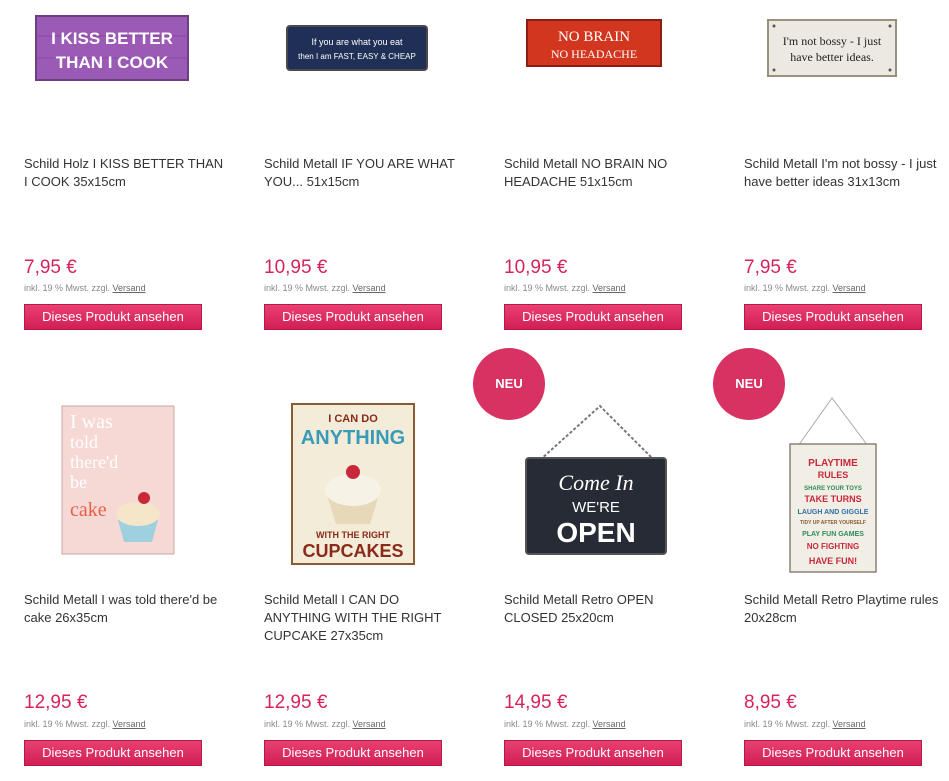 This screenshot has width=949, height=781. What do you see at coordinates (353, 438) in the screenshot?
I see `sign-line: ANYTHING` at bounding box center [353, 438].